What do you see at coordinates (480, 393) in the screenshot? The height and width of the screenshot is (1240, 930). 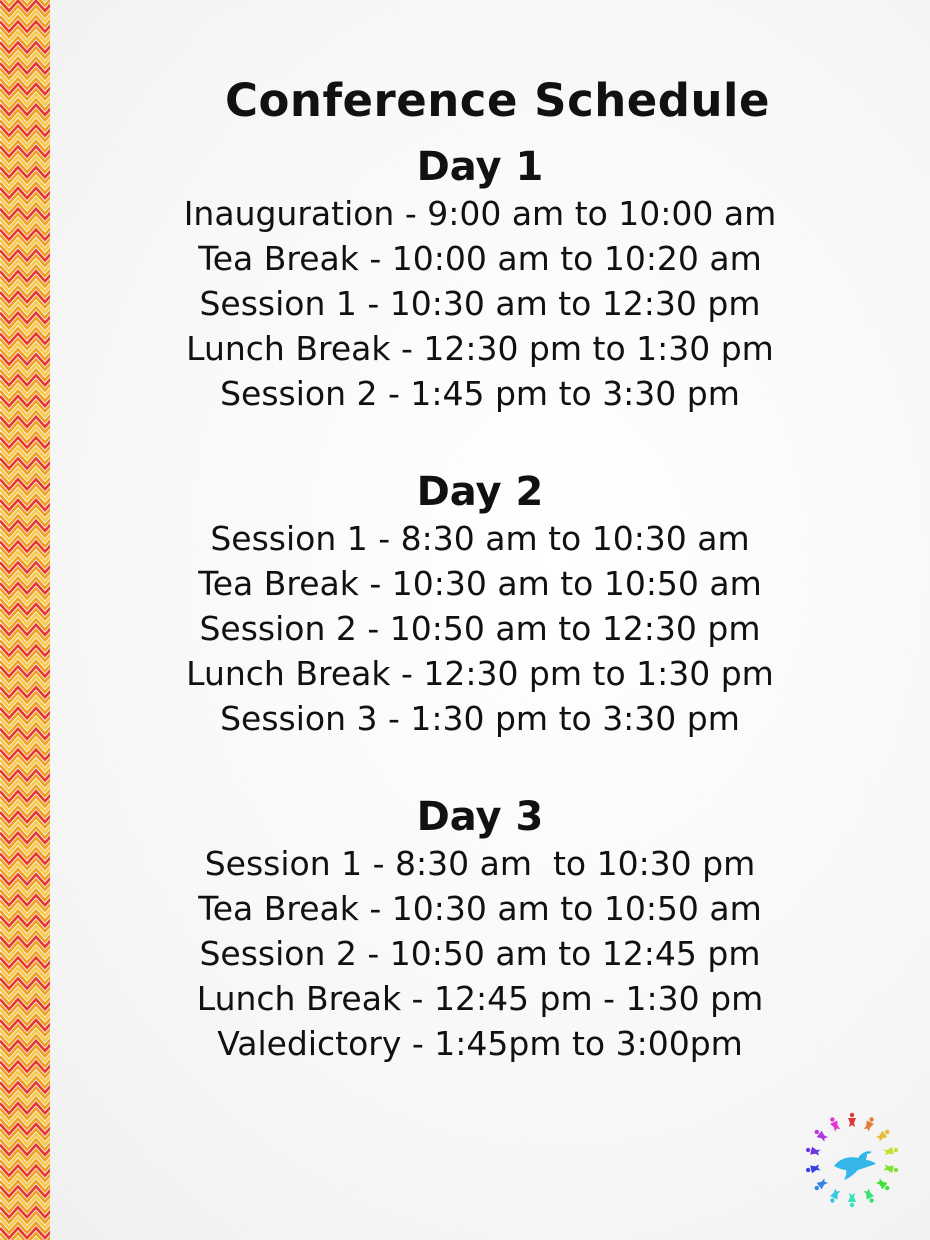 I see `schedule-item: Session 2 - 1:45 pm to 3:30 pm` at bounding box center [480, 393].